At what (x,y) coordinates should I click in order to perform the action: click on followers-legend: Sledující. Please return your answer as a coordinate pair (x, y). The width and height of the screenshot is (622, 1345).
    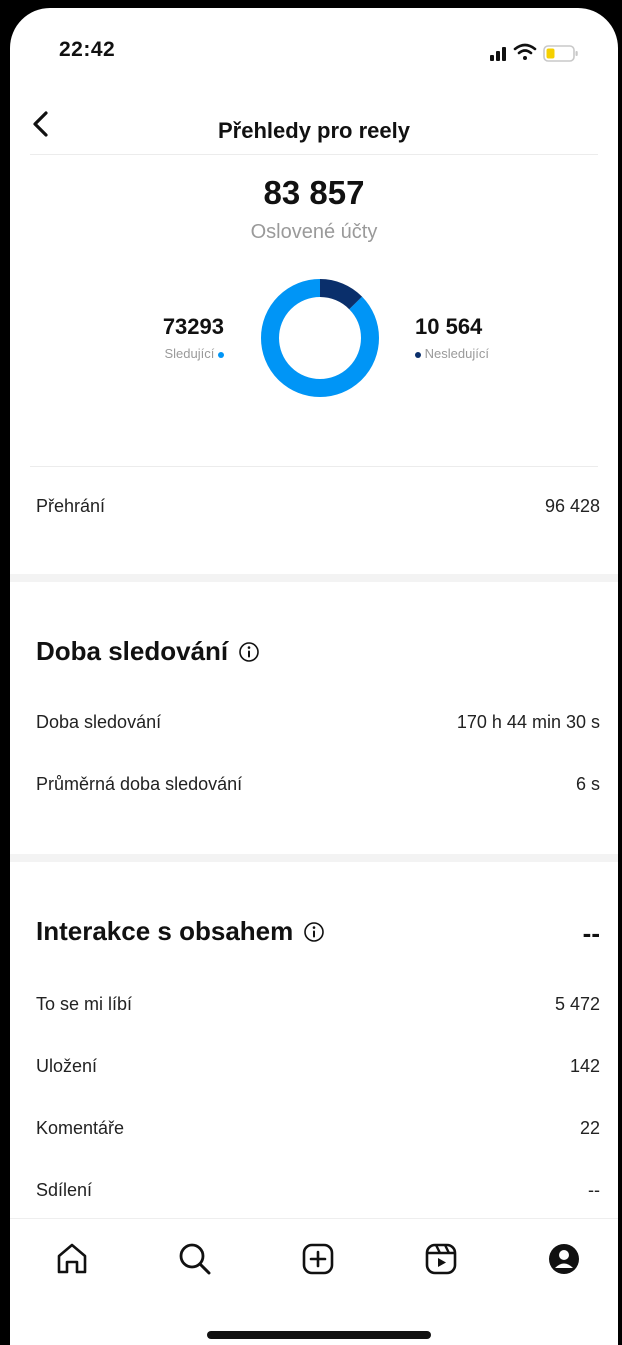
    Looking at the image, I should click on (167, 353).